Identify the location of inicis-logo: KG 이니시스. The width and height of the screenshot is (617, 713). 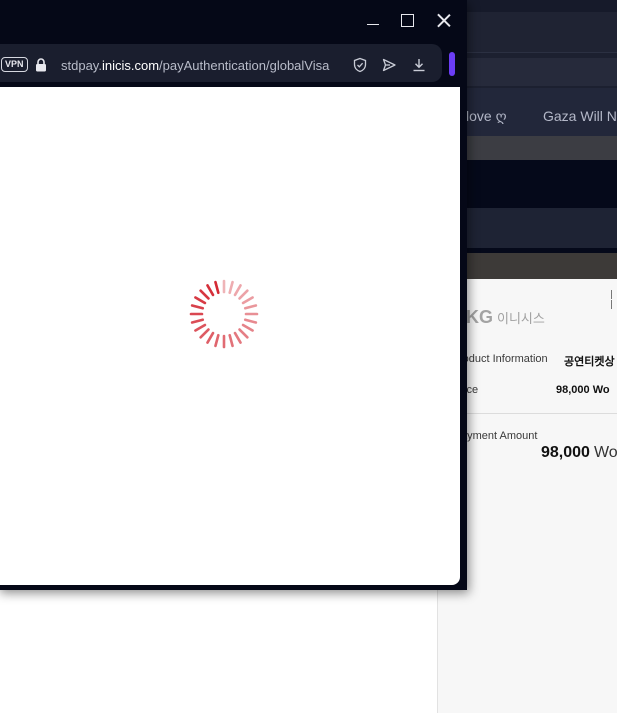
(505, 317).